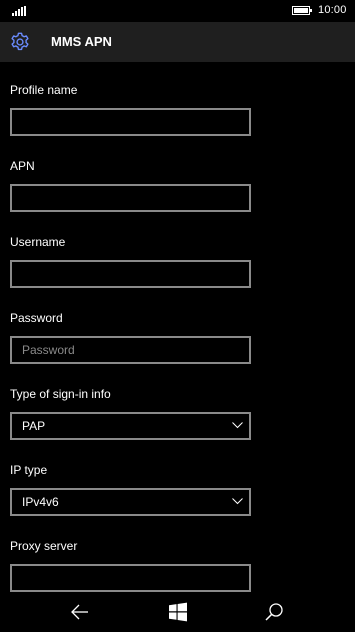 This screenshot has height=632, width=355. Describe the element at coordinates (274, 612) in the screenshot. I see `search-icon` at that location.